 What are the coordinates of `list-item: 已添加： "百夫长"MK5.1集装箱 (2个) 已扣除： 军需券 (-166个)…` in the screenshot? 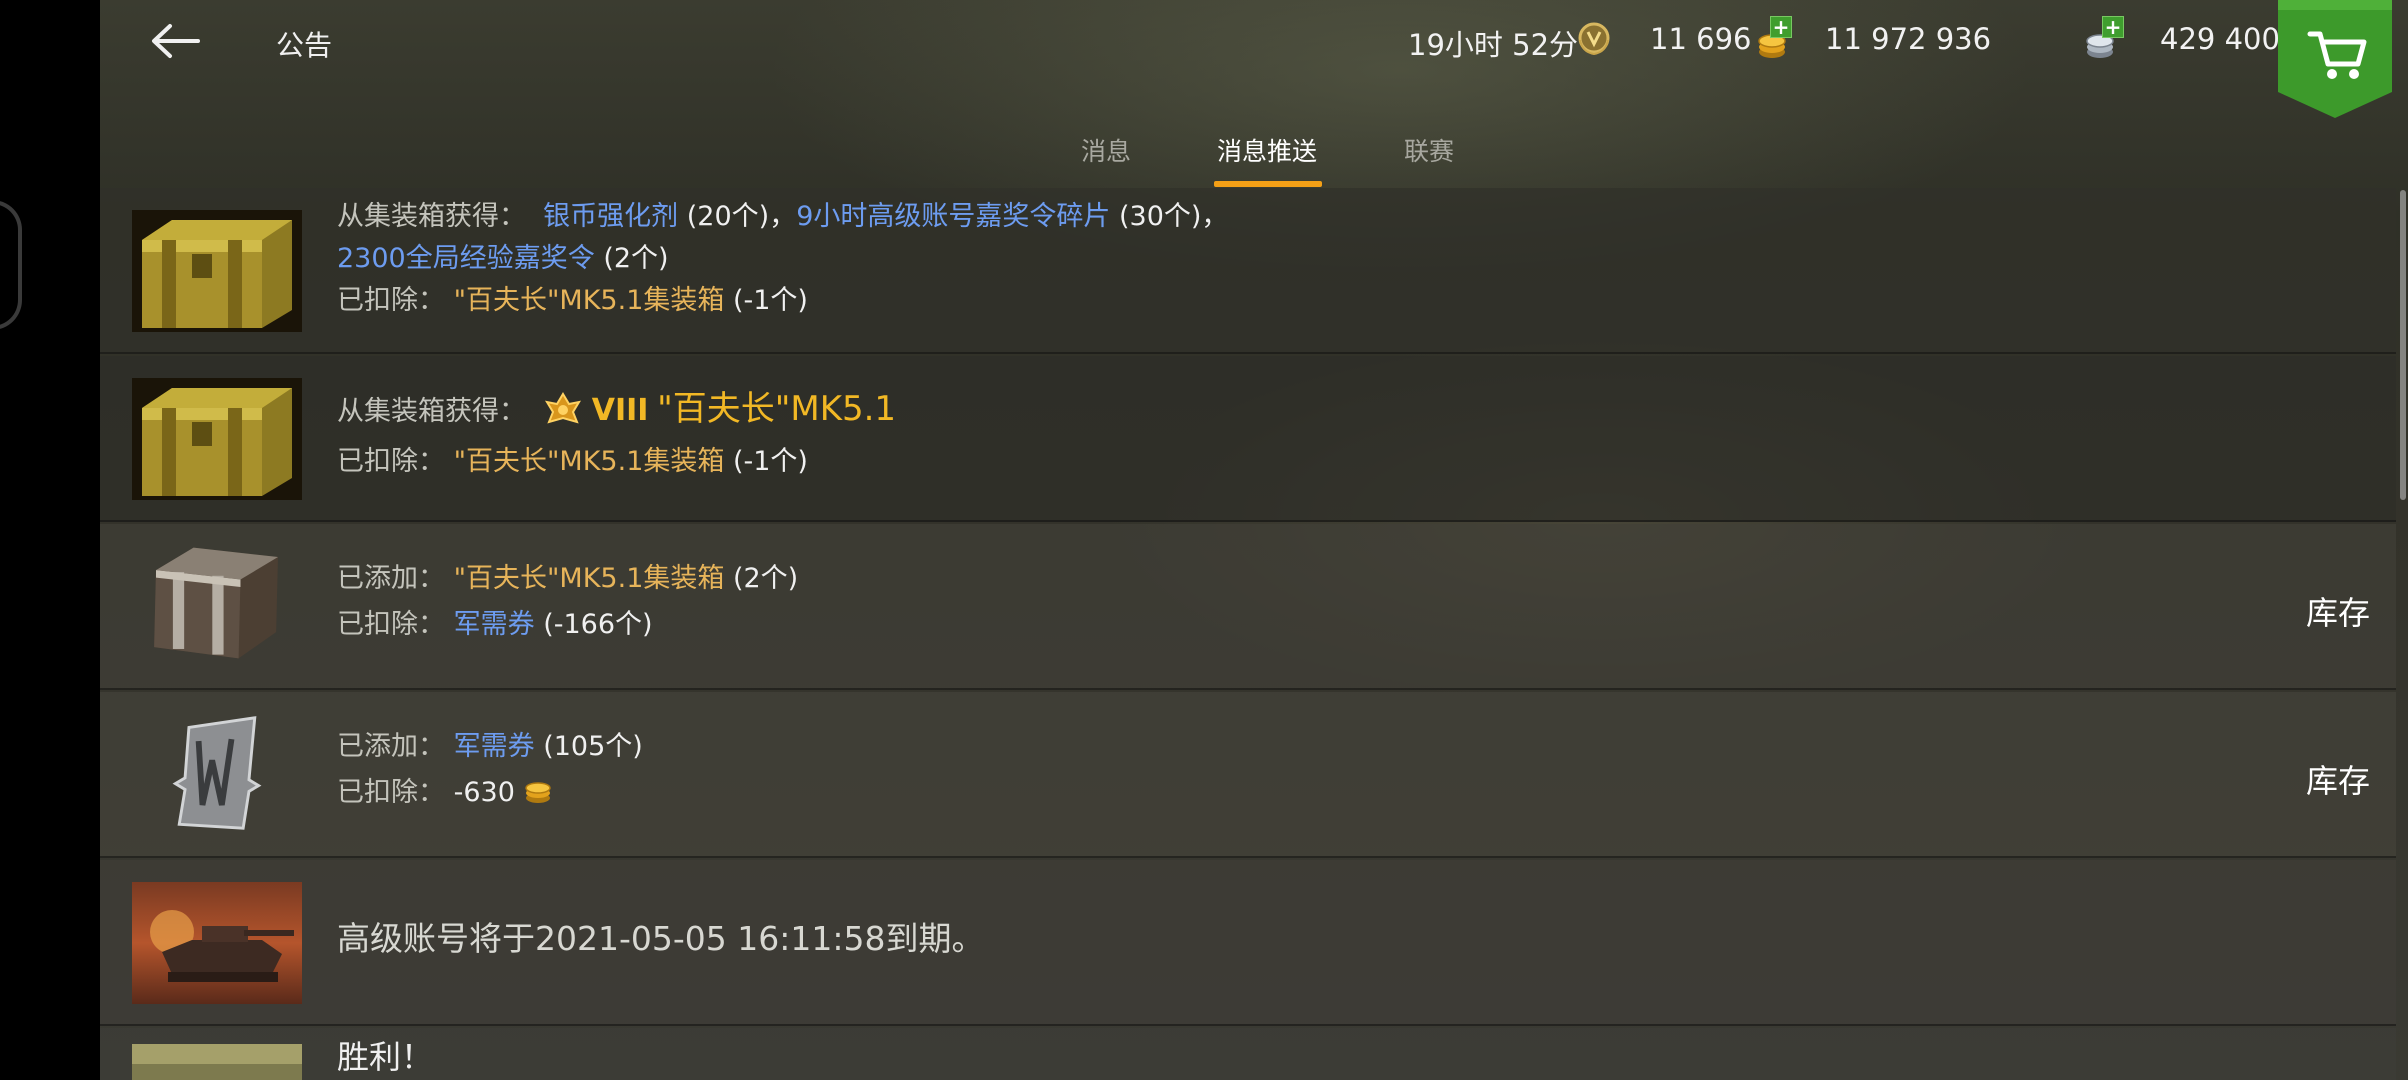 It's located at (1248, 607).